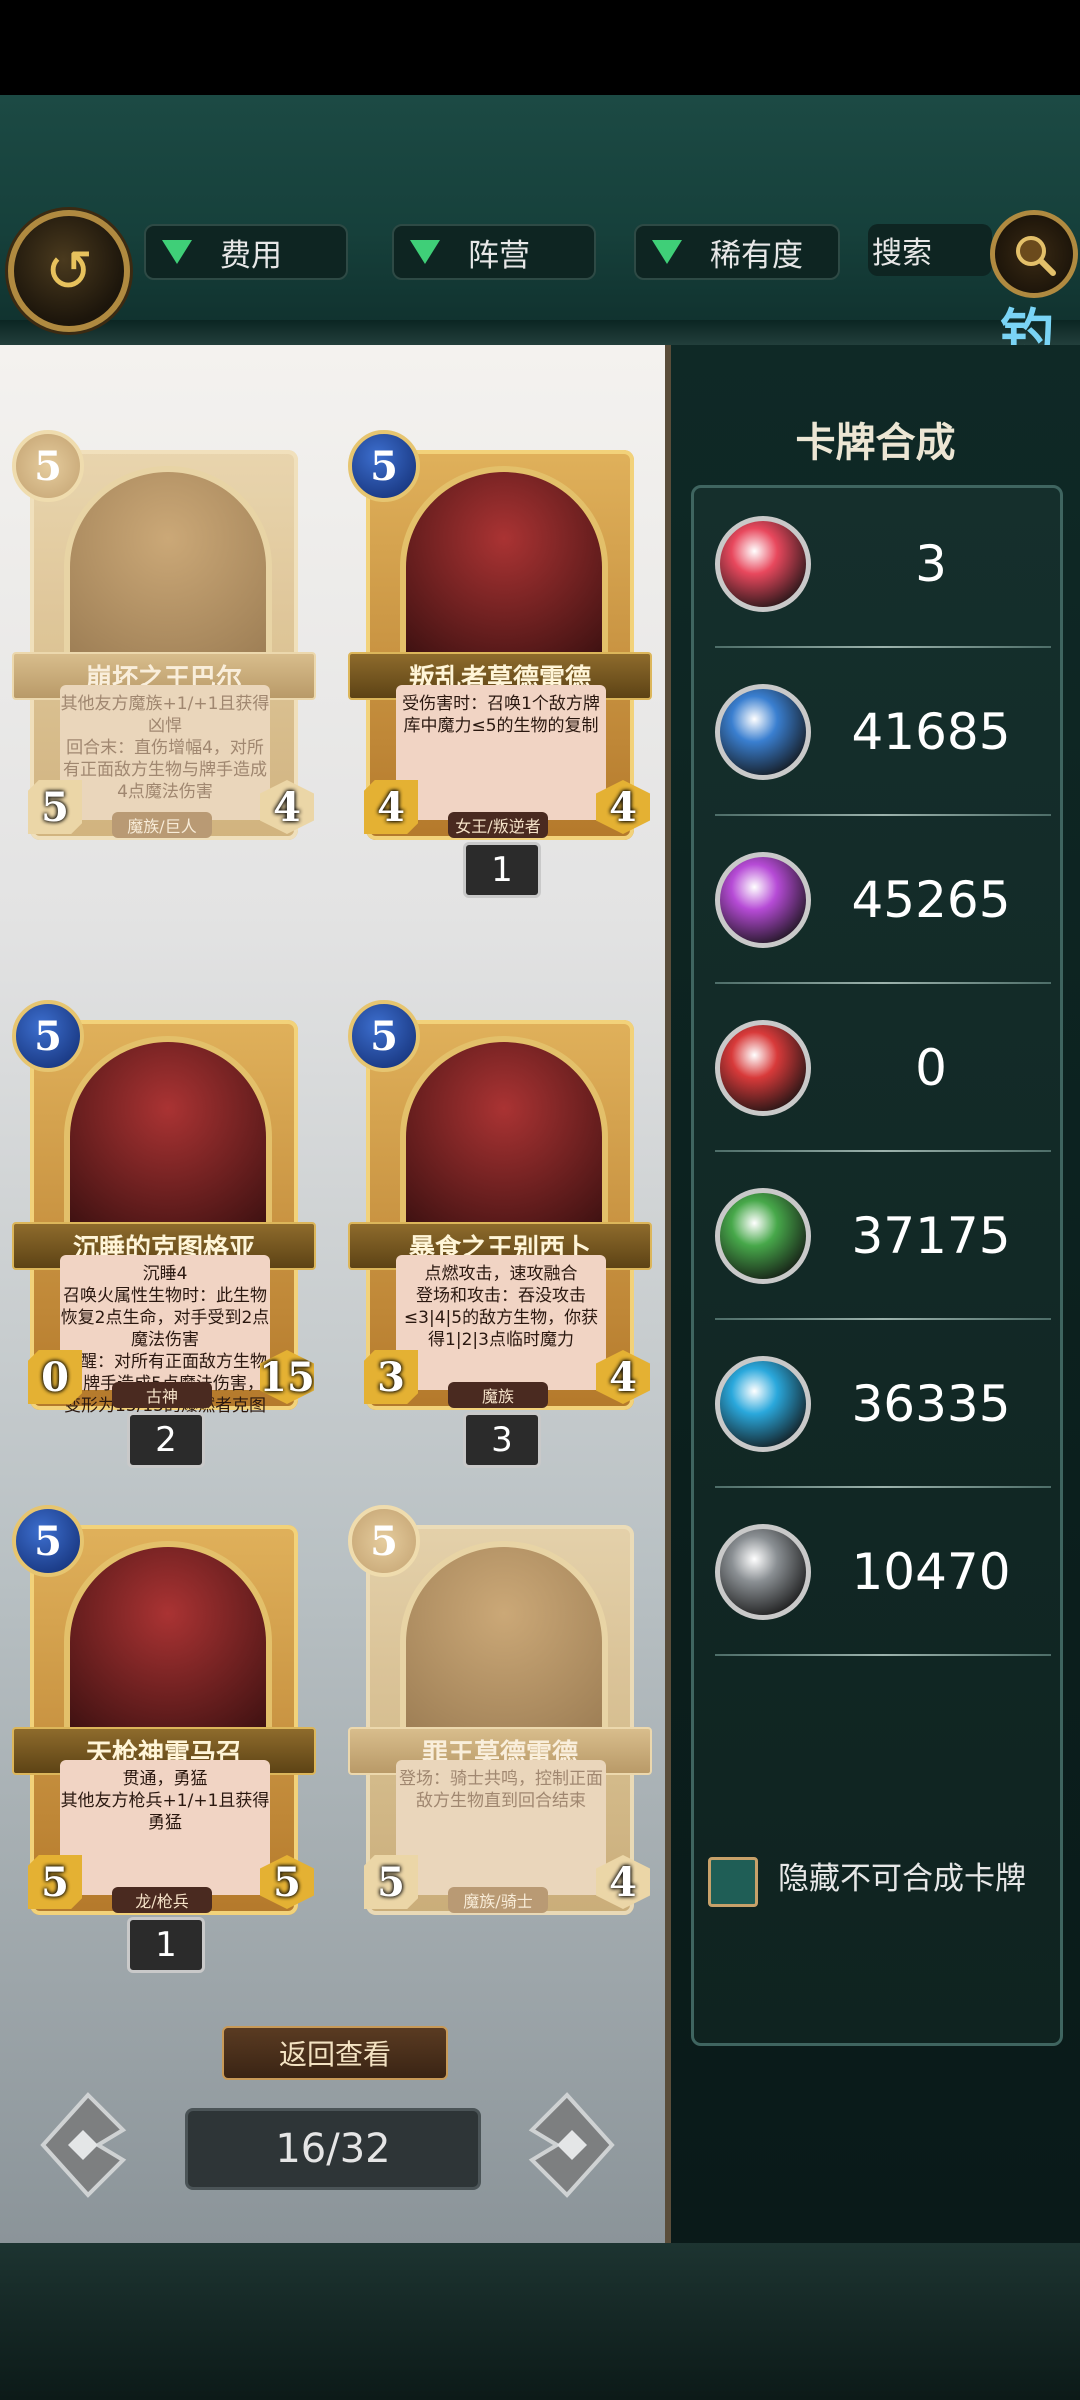  What do you see at coordinates (931, 732) in the screenshot?
I see `resource-value: 41685` at bounding box center [931, 732].